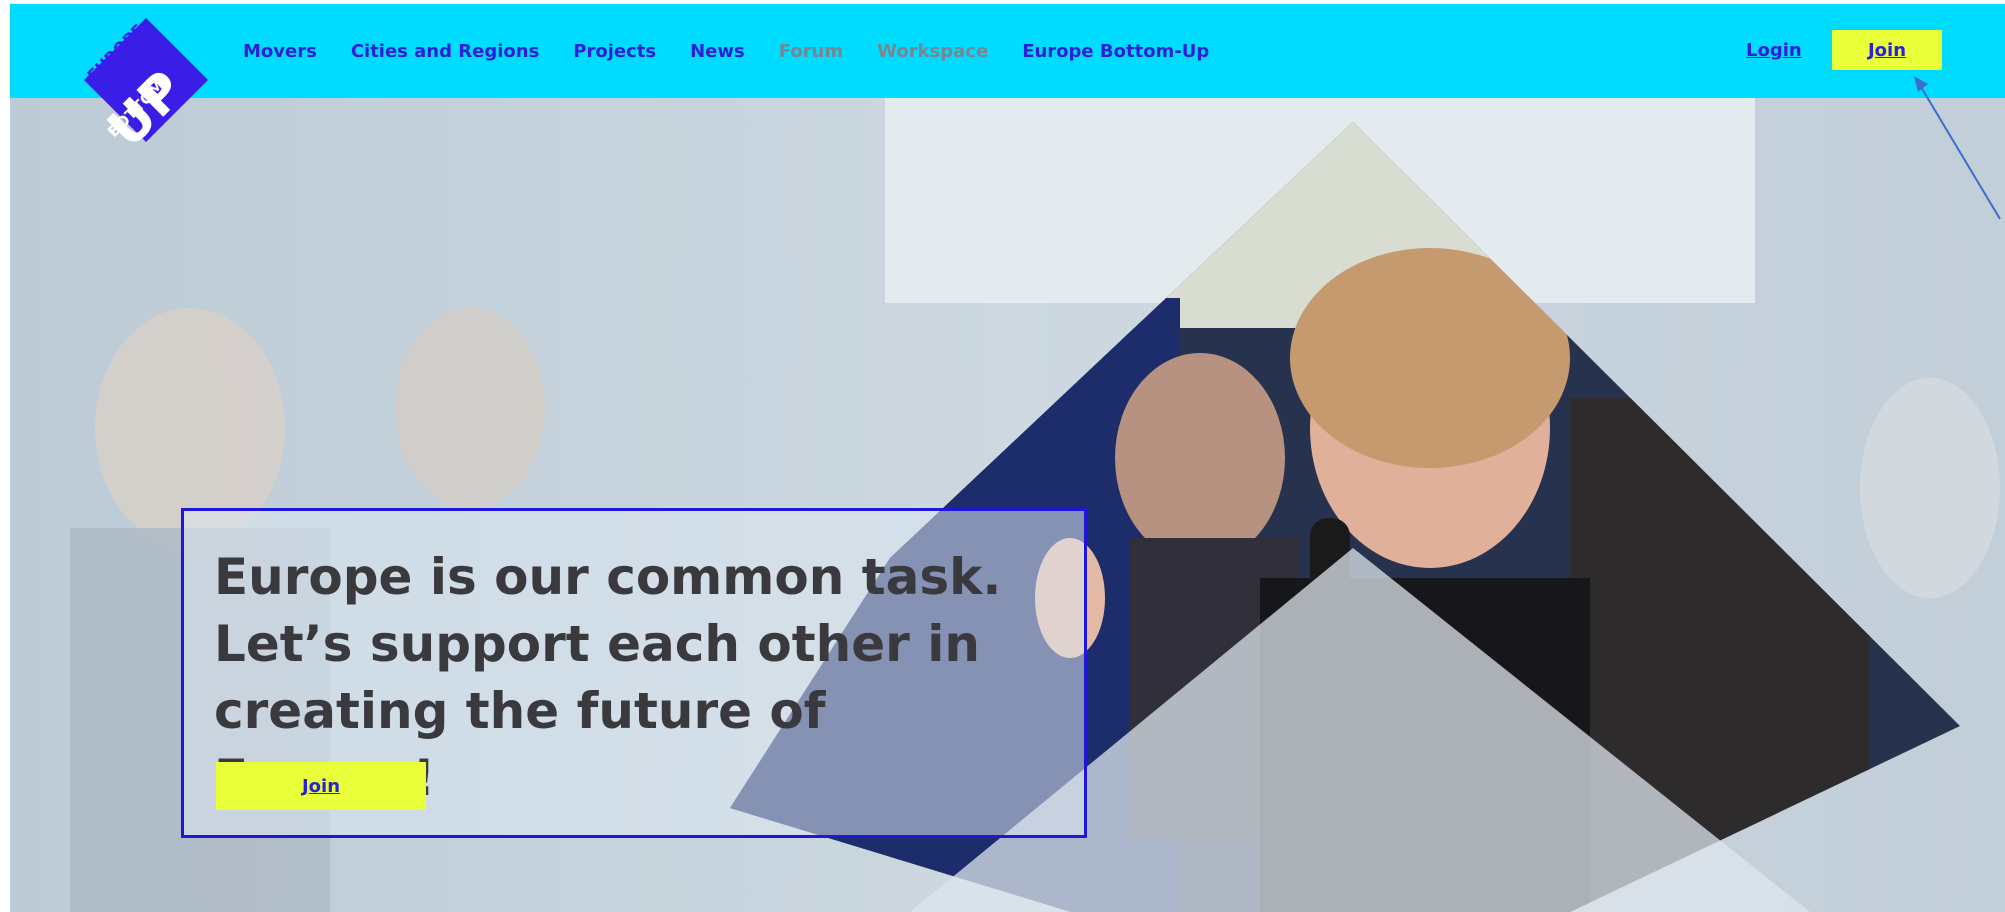  What do you see at coordinates (932, 51) in the screenshot?
I see `nav-workspace: Workspace` at bounding box center [932, 51].